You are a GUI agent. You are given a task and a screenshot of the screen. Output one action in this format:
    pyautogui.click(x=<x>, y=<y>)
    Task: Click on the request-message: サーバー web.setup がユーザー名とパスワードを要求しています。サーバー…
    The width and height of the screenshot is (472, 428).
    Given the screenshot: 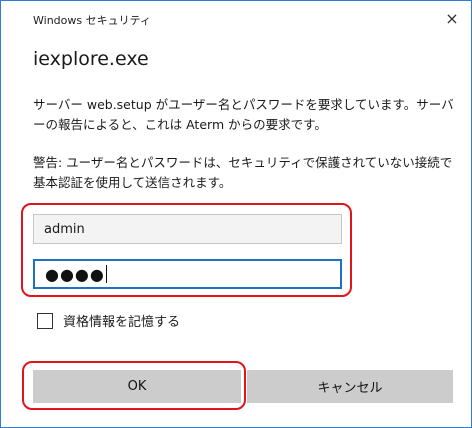 What is the action you would take?
    pyautogui.click(x=243, y=114)
    